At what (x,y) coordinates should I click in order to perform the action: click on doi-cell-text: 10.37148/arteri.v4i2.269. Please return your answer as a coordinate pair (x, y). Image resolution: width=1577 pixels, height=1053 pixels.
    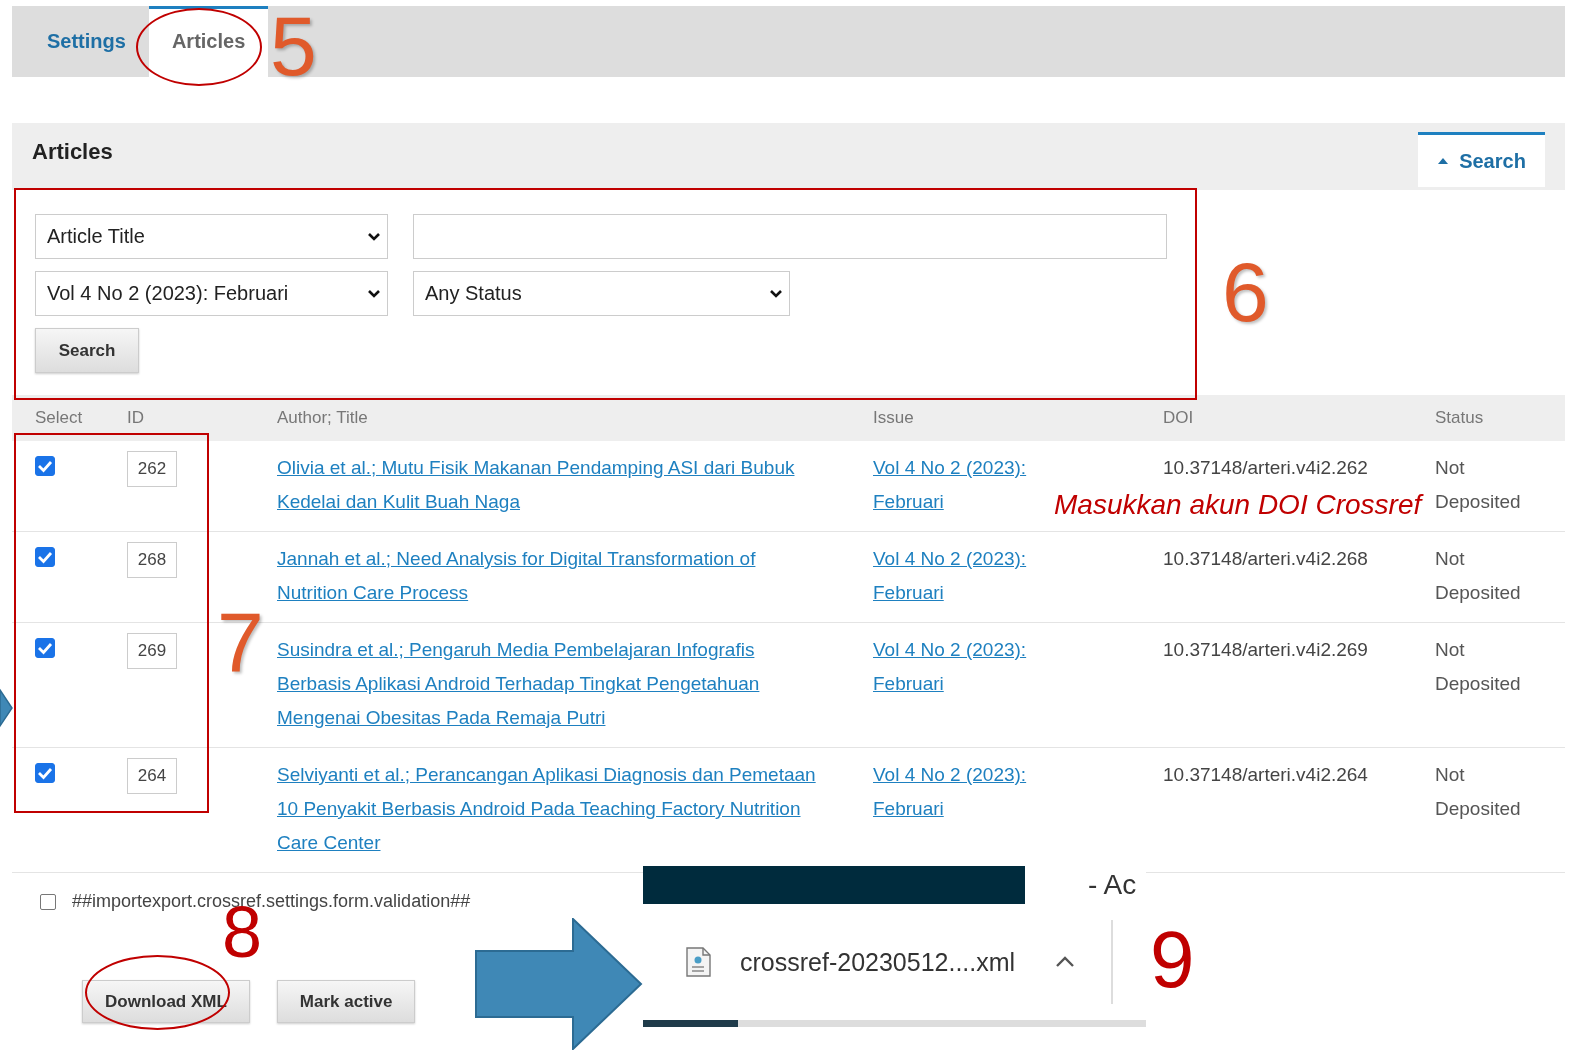
    Looking at the image, I should click on (1265, 650).